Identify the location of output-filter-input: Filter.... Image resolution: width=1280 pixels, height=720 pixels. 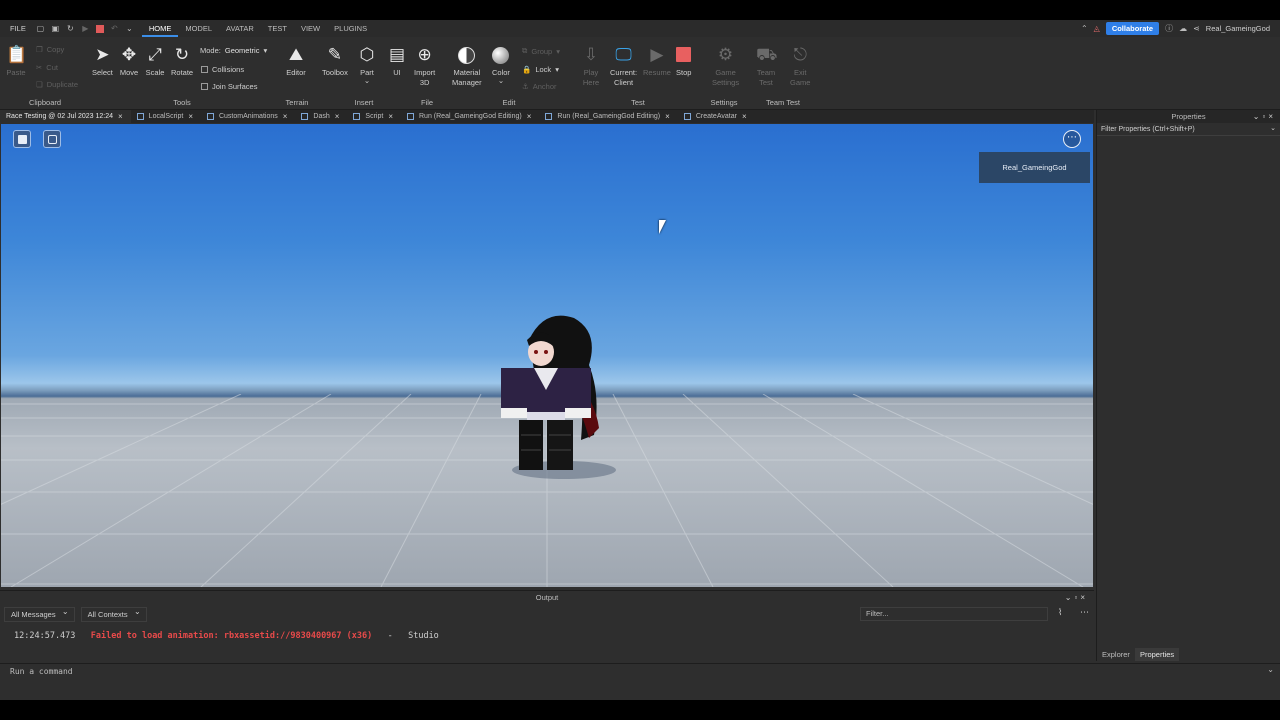
(954, 614).